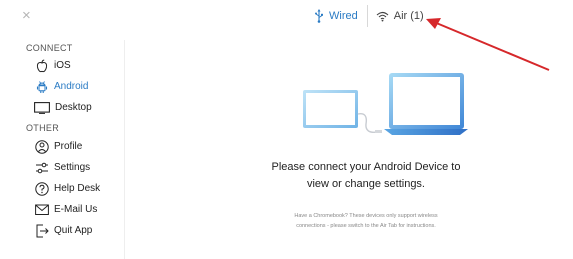 Image resolution: width=573 pixels, height=259 pixels. I want to click on sidebar-item-desktop: Desktop, so click(62, 107).